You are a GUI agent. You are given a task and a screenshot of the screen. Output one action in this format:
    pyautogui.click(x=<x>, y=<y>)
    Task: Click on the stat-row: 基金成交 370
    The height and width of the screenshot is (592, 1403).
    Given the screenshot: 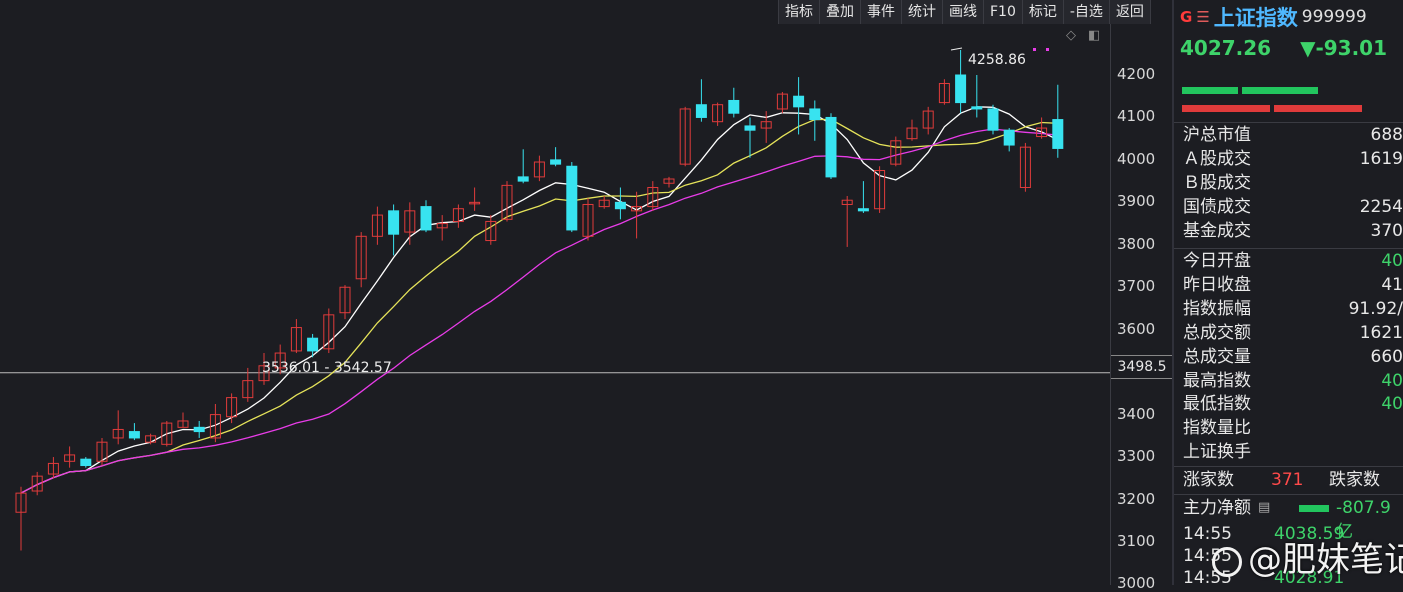 What is the action you would take?
    pyautogui.click(x=1288, y=231)
    